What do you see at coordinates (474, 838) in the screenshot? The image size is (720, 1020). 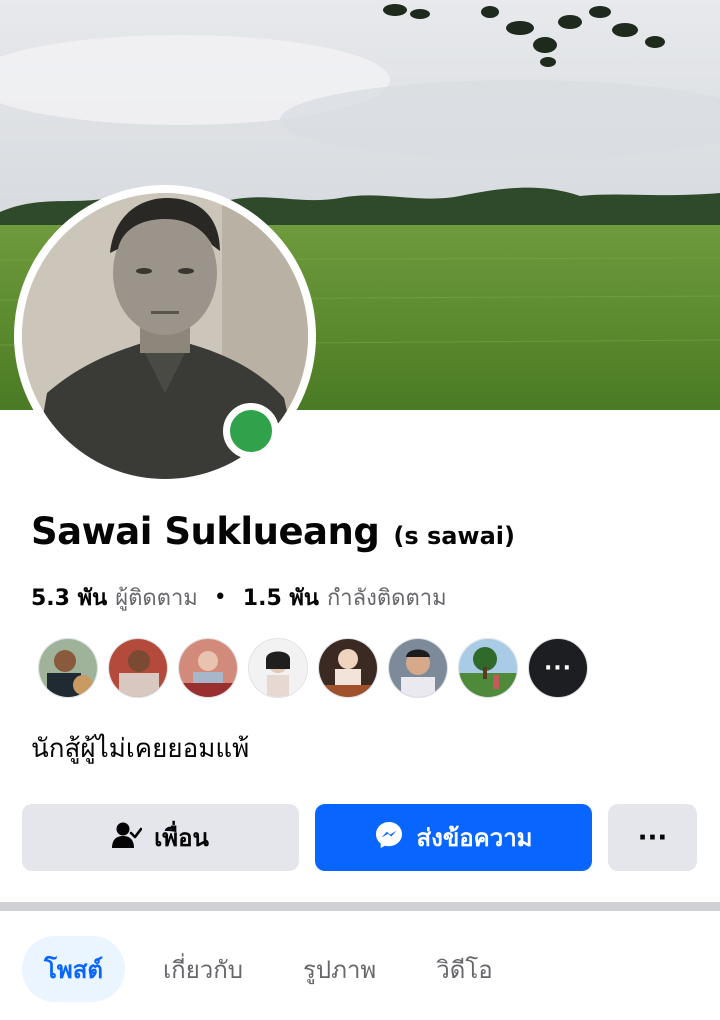 I see `message-button-label: ส่งข้อความ` at bounding box center [474, 838].